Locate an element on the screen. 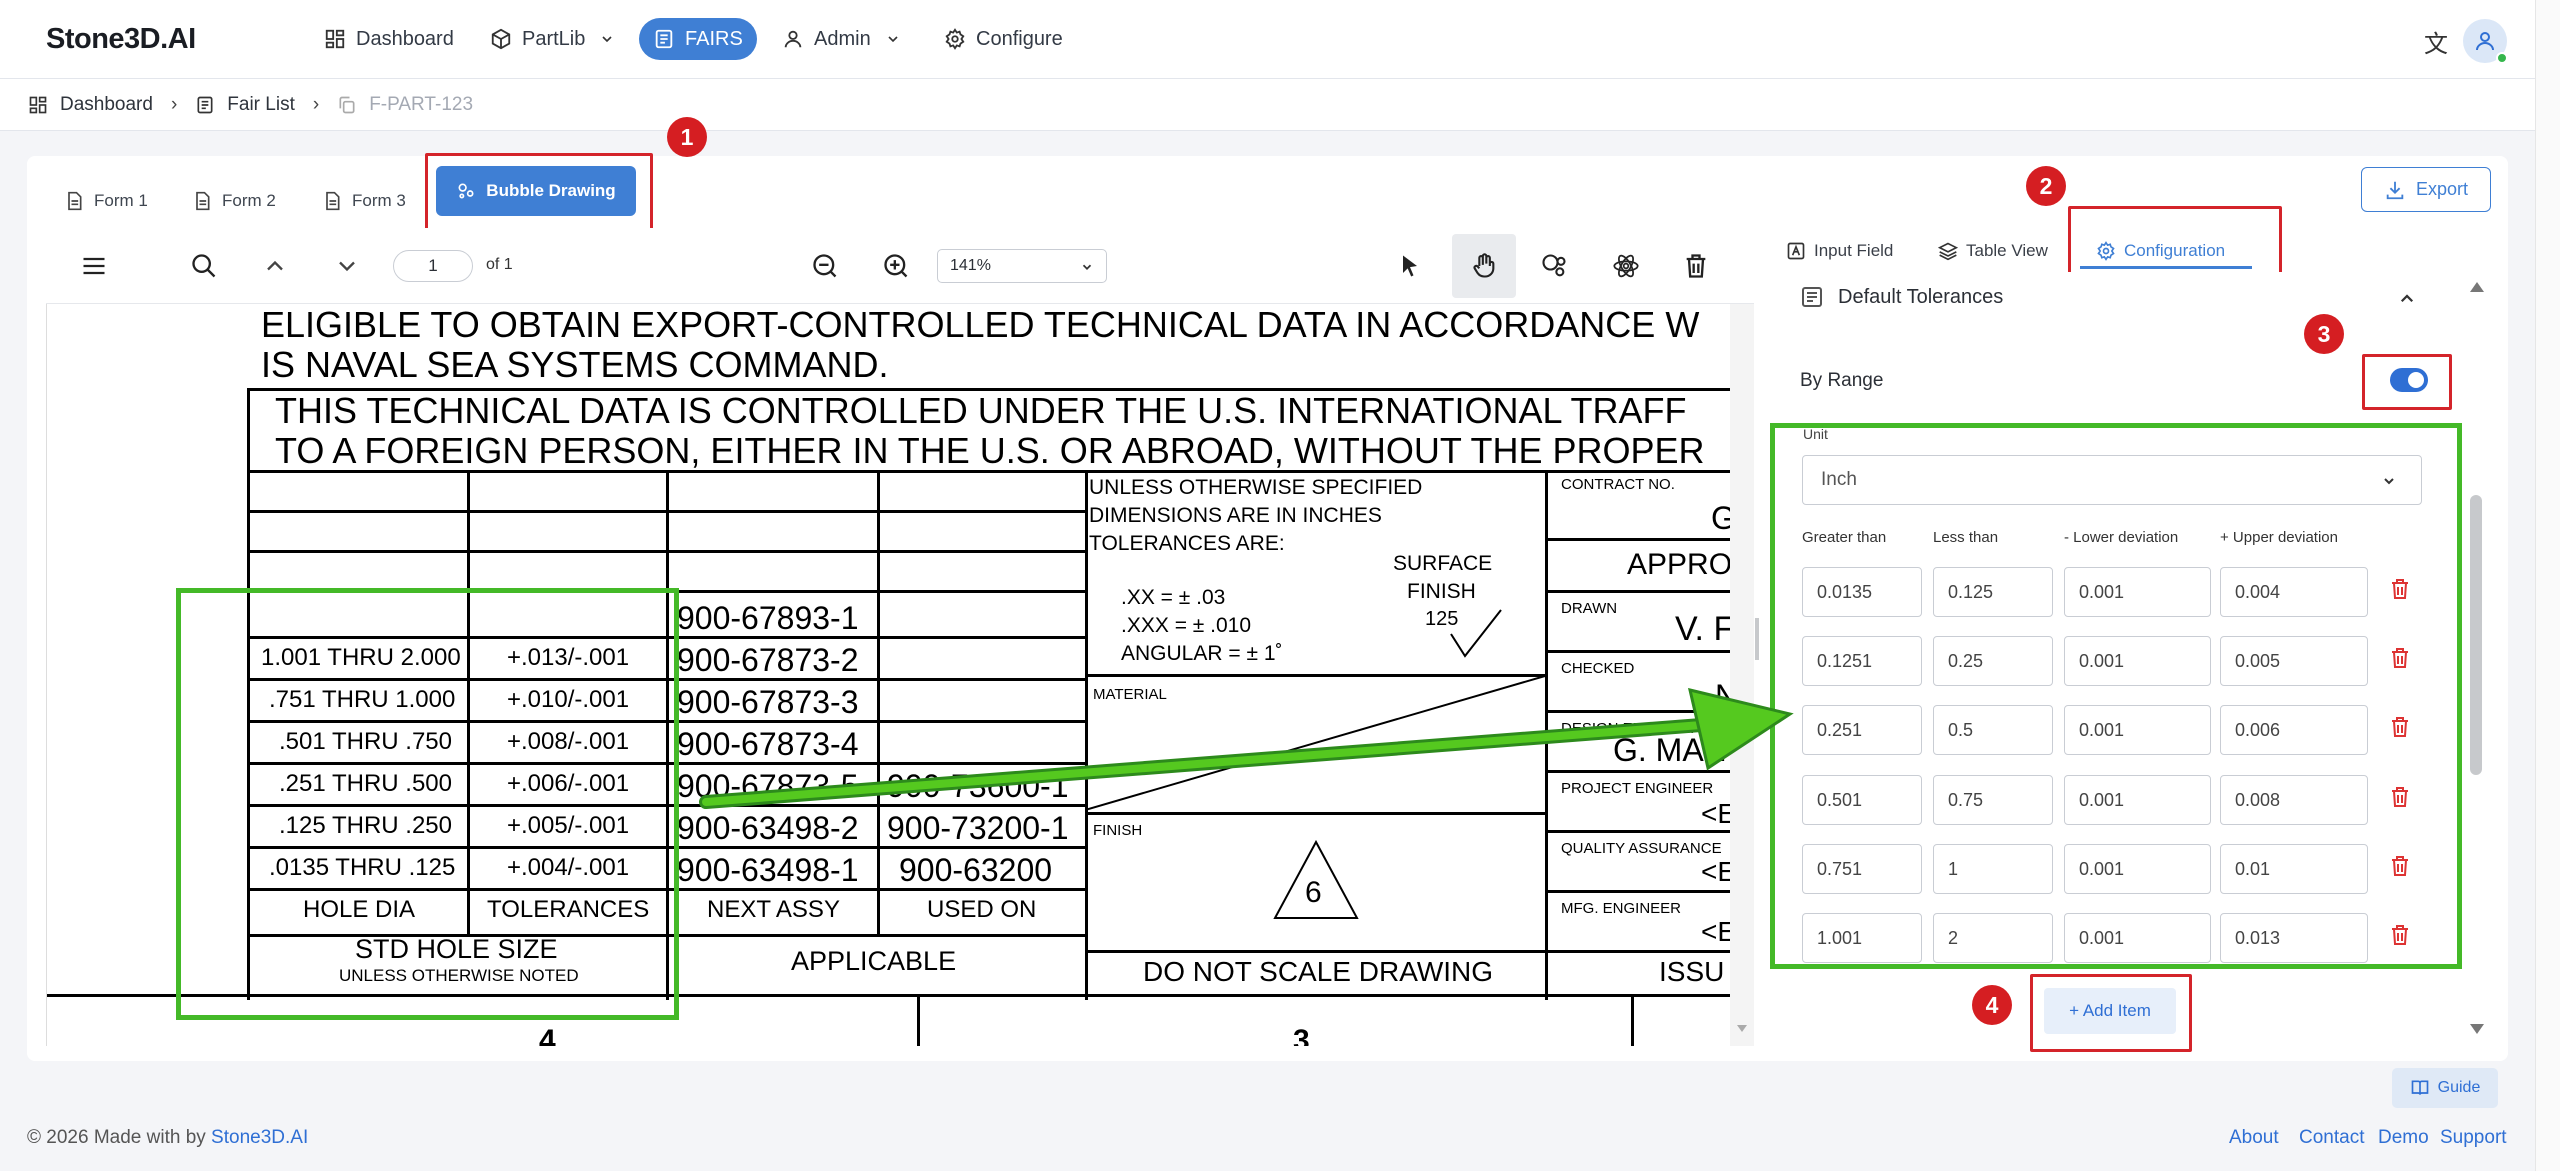  nav-fairs: FAIRS is located at coordinates (698, 39).